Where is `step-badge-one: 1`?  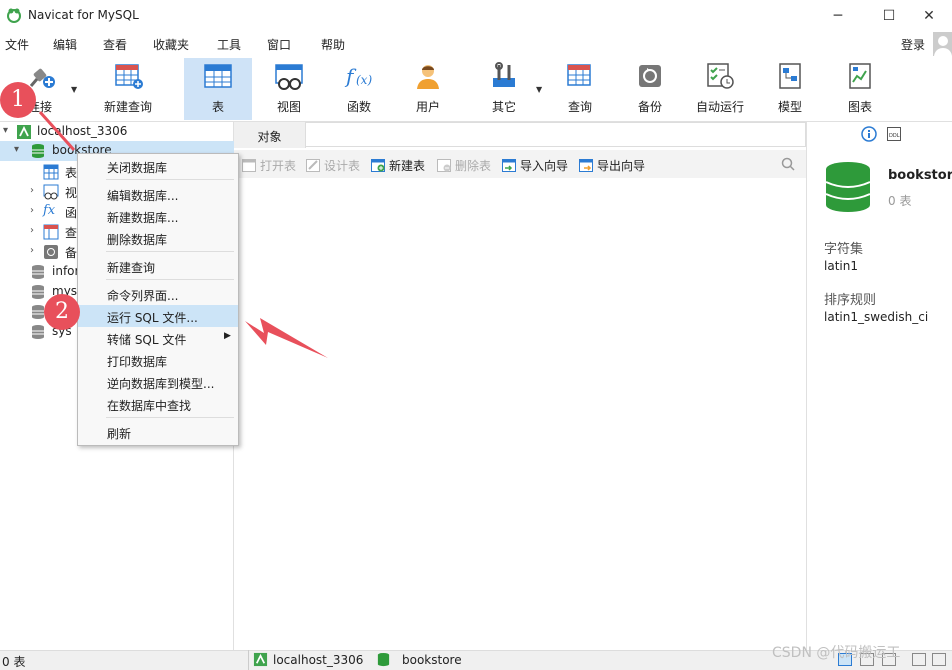 step-badge-one: 1 is located at coordinates (18, 100).